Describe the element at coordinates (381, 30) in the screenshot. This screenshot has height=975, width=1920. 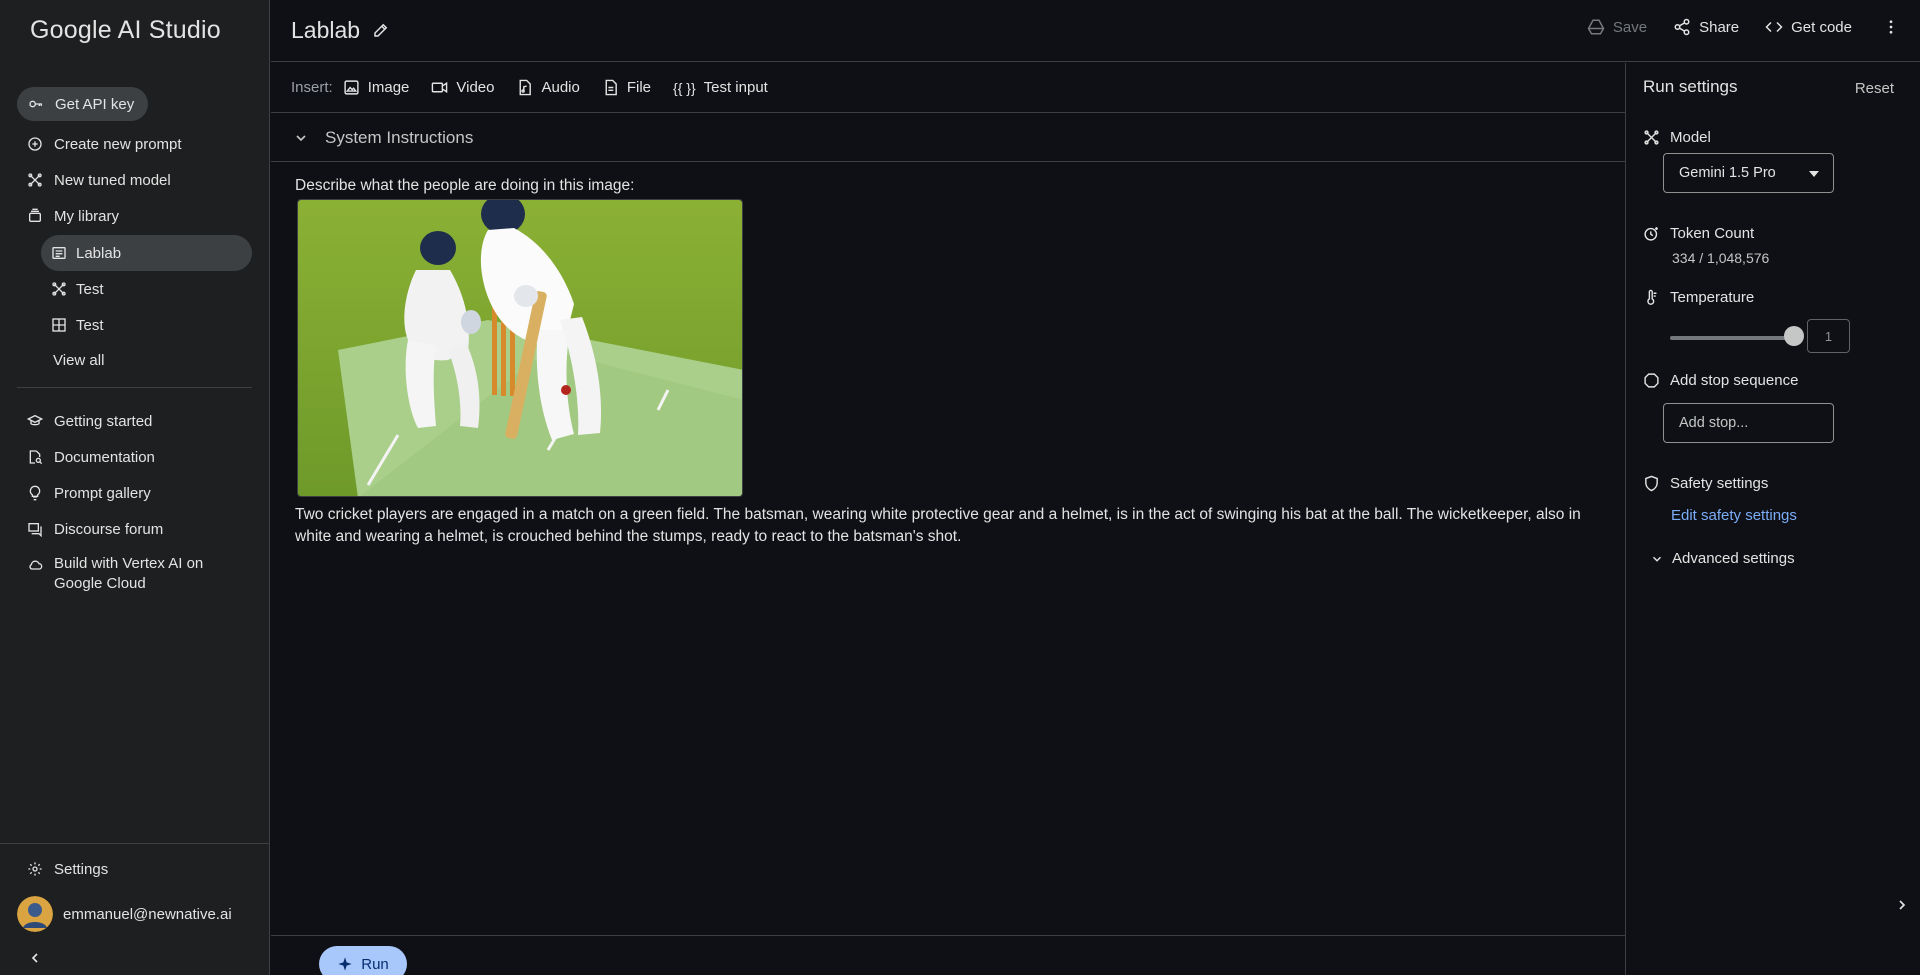
I see `edit-pencil-icon` at that location.